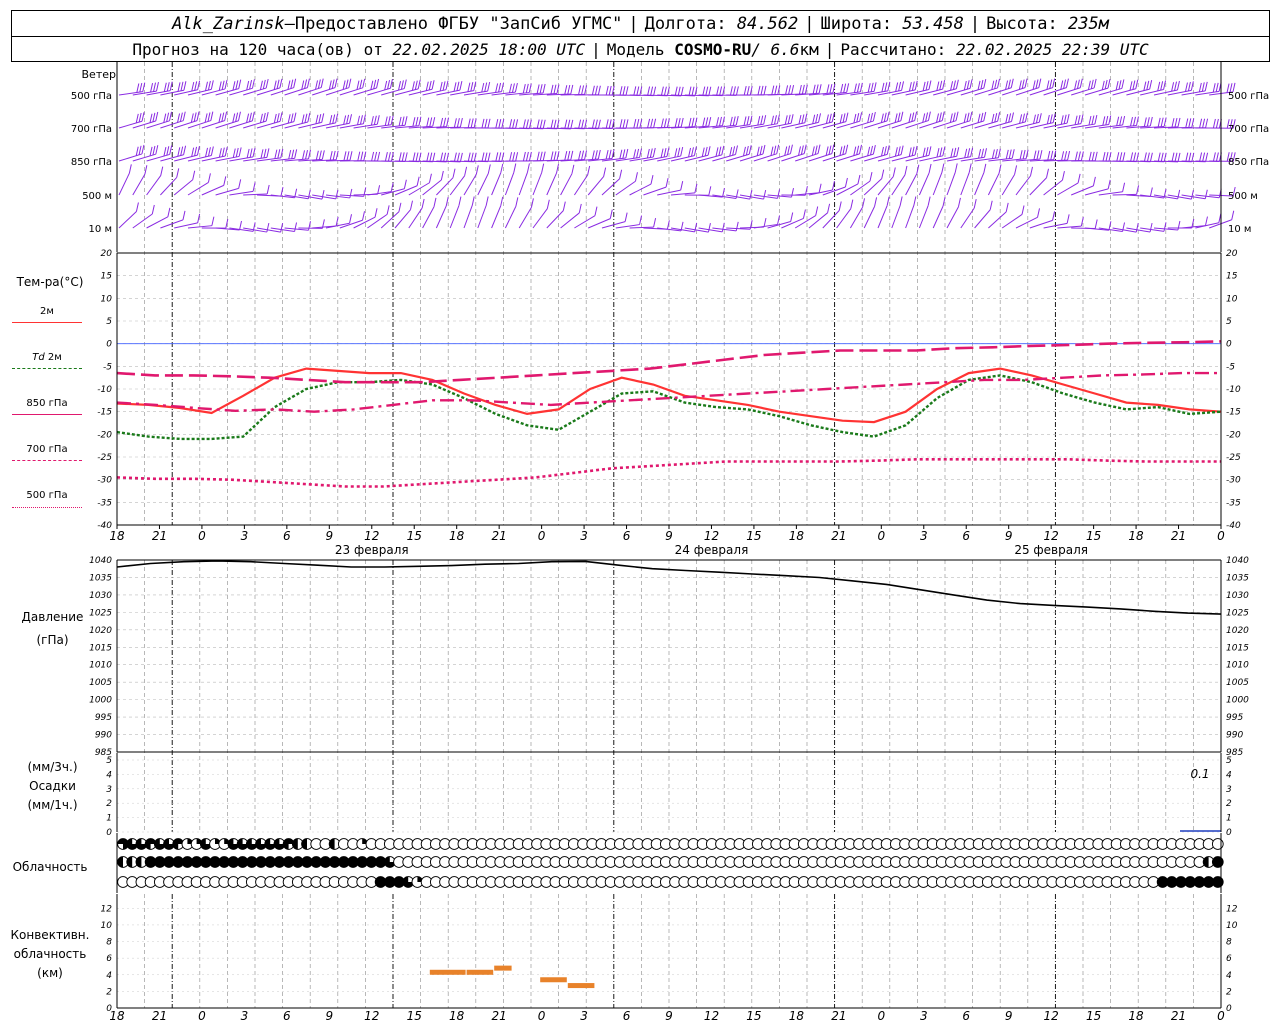  What do you see at coordinates (1234, 736) in the screenshot?
I see `press-ytick-right-10: 990` at bounding box center [1234, 736].